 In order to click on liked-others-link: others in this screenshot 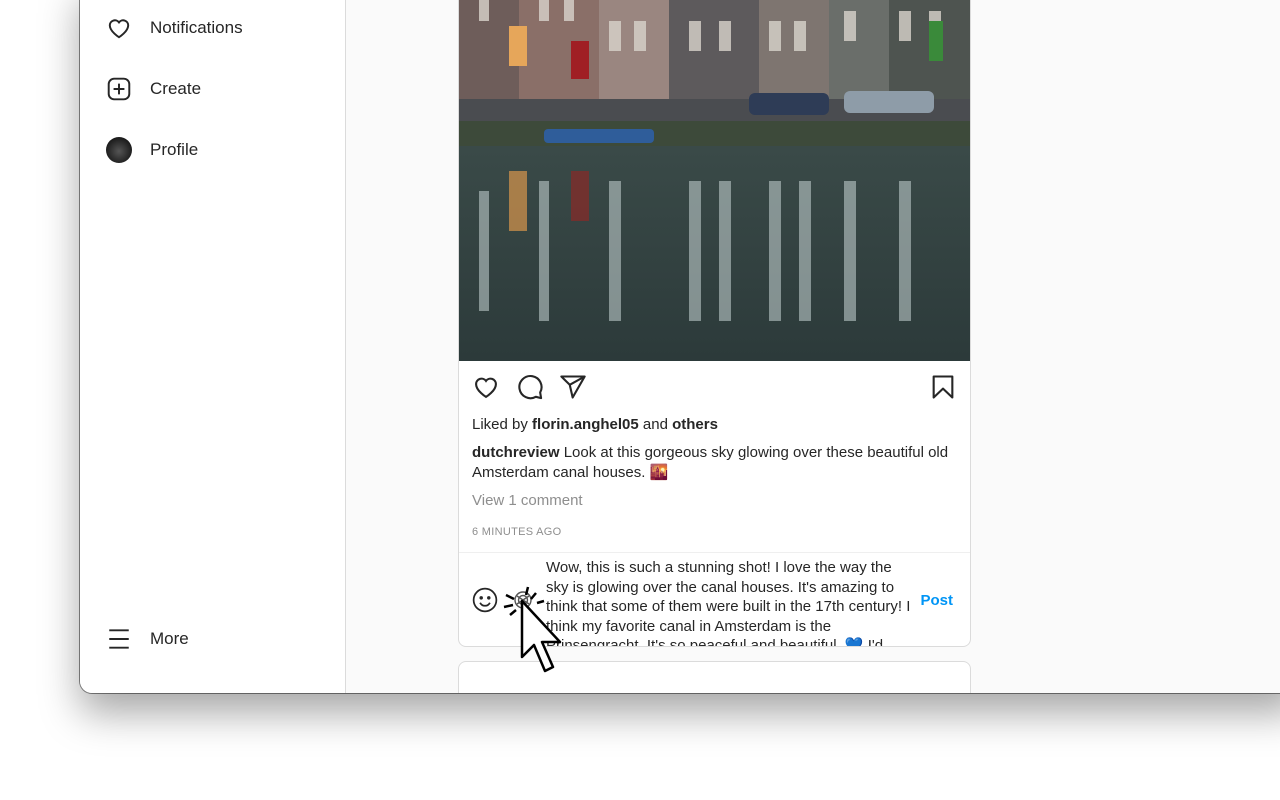, I will do `click(695, 424)`.